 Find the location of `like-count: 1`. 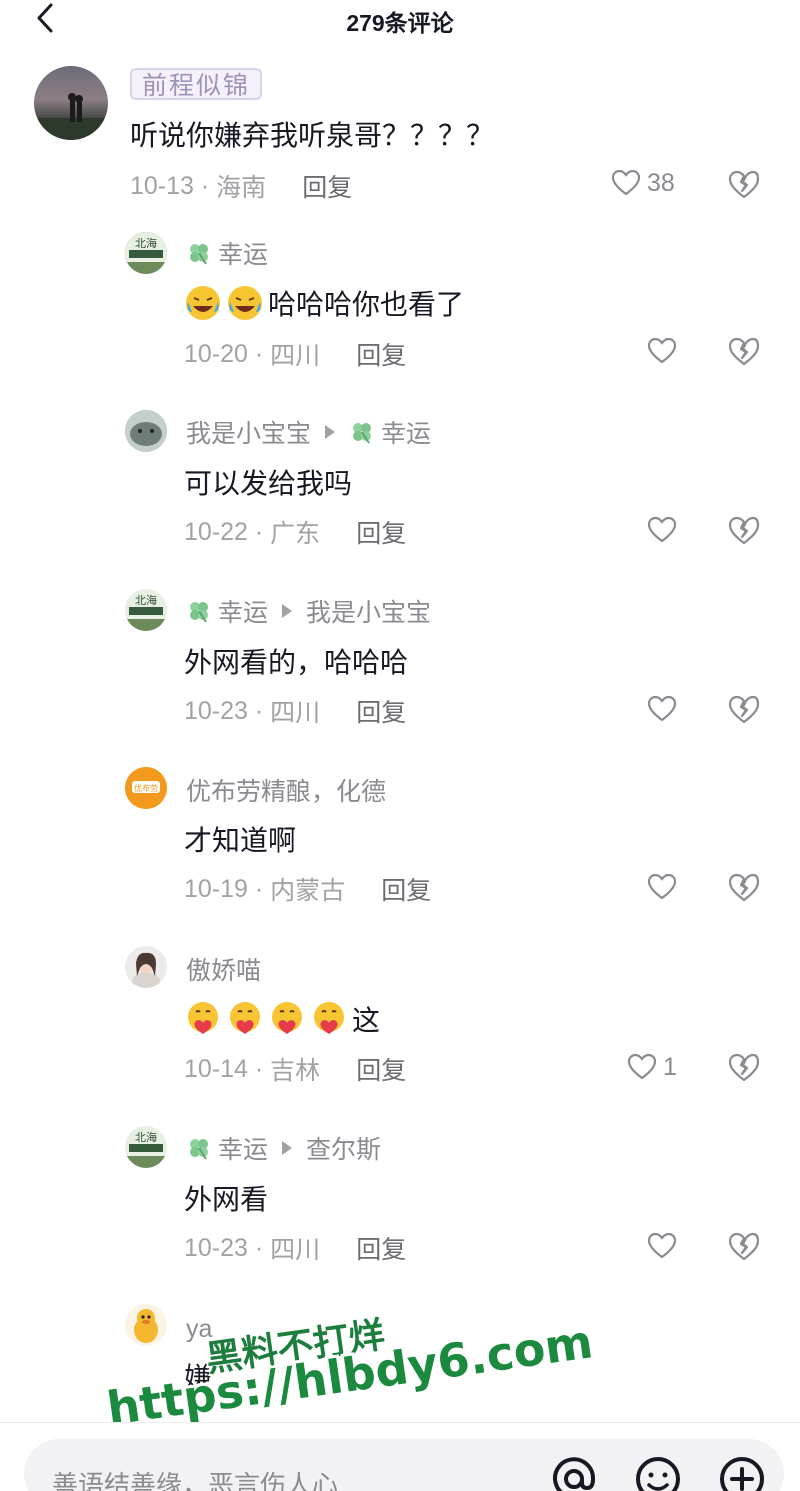

like-count: 1 is located at coordinates (670, 1066).